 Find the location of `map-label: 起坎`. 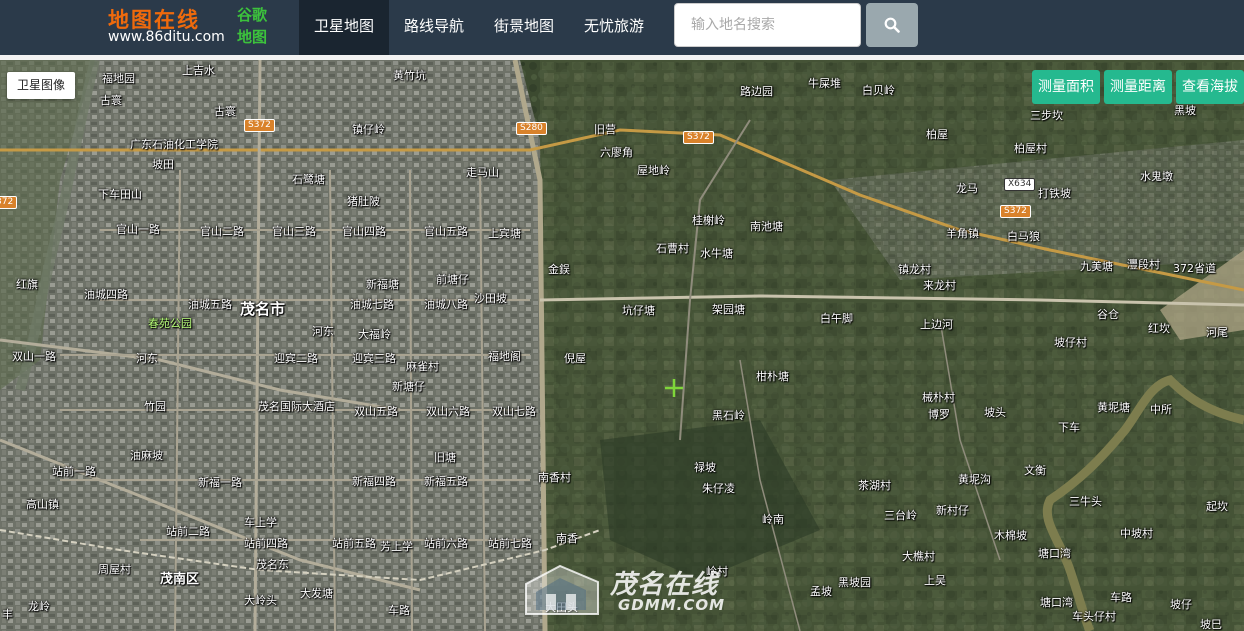

map-label: 起坎 is located at coordinates (1217, 506).